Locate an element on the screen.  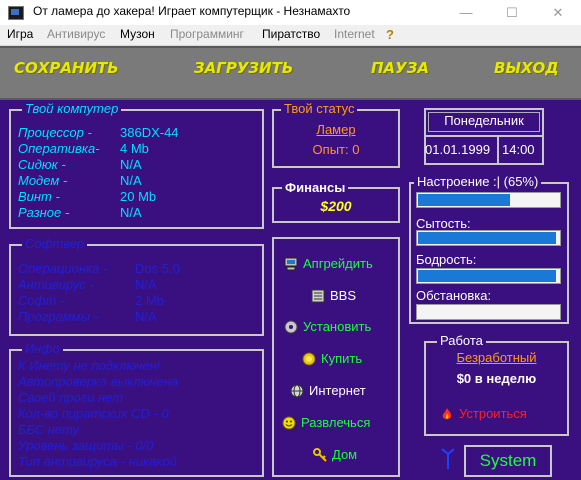
ram-value: 4 Mb is located at coordinates (134, 148).